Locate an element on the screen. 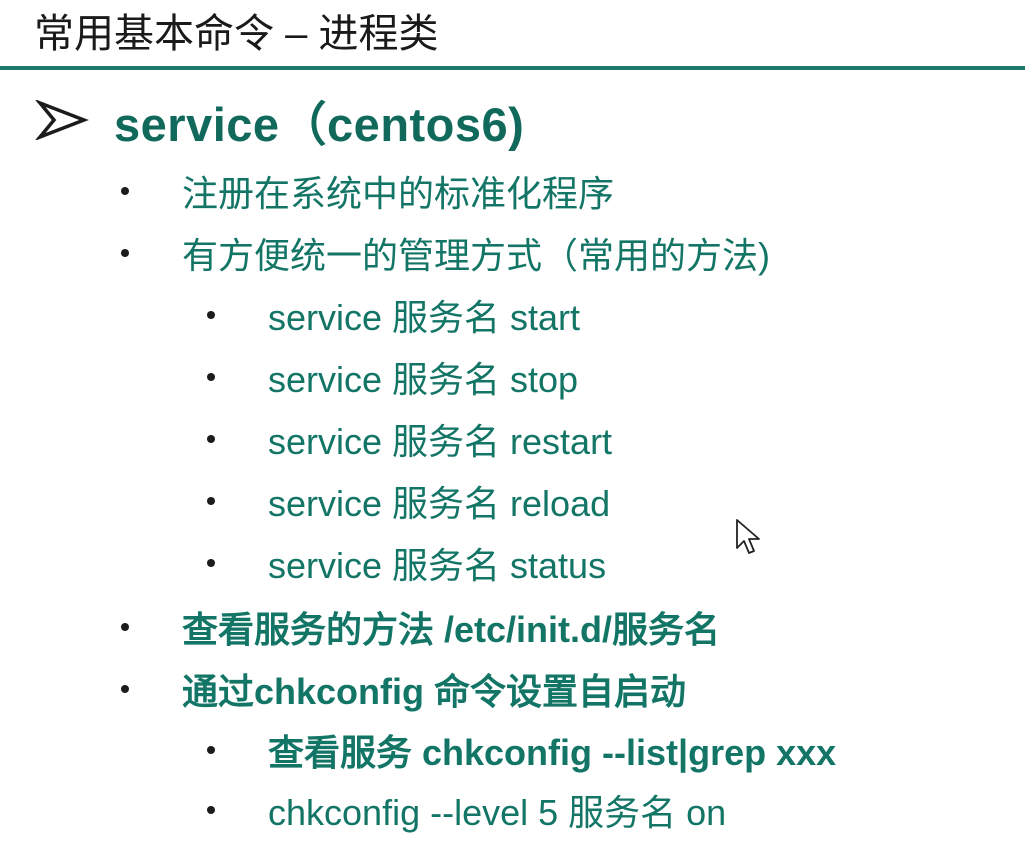 This screenshot has width=1025, height=867. list-item: 有方便统一的管理方式（常用的方法) is located at coordinates (445, 253).